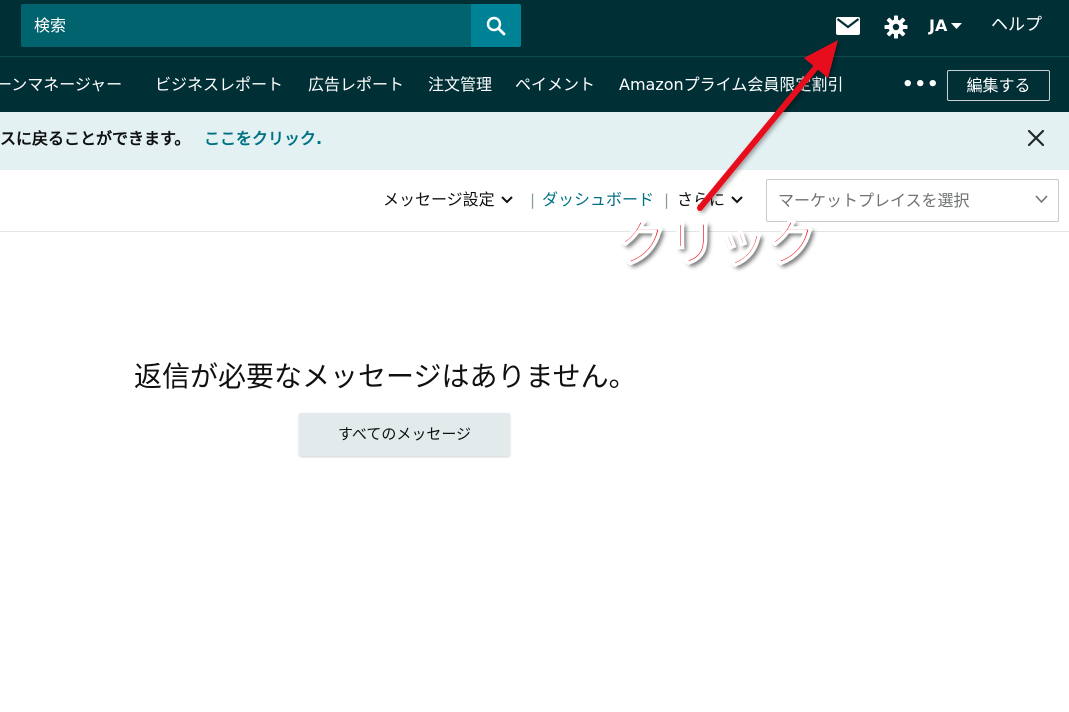 The width and height of the screenshot is (1069, 712). Describe the element at coordinates (938, 25) in the screenshot. I see `language-label: JA` at that location.